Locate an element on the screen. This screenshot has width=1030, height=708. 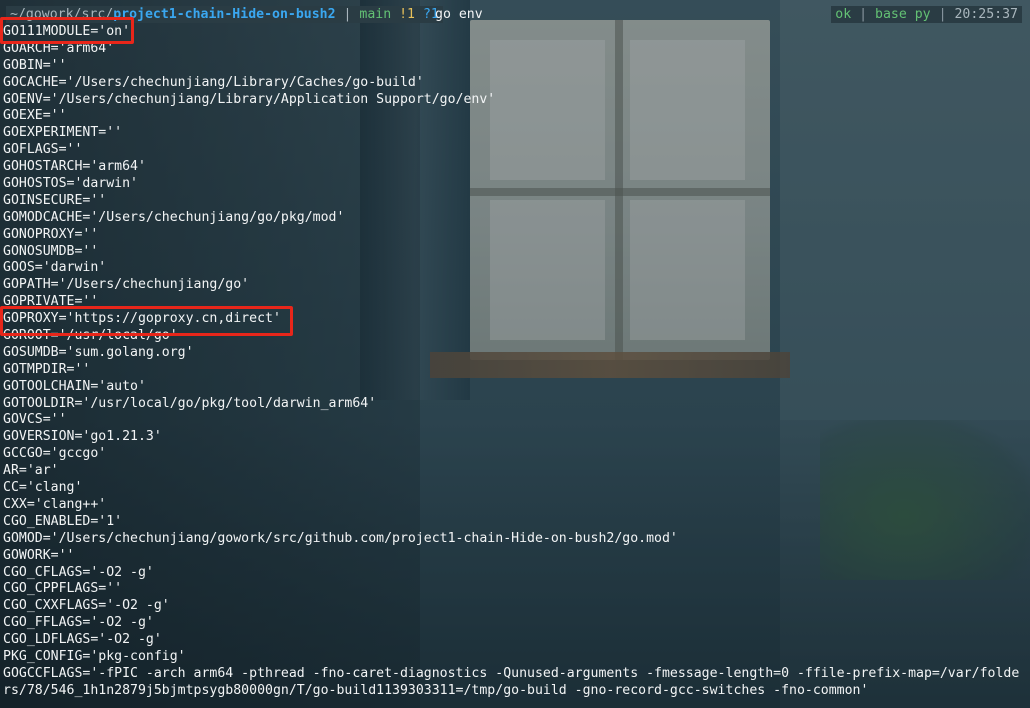
output-line: CGO_CXXFLAGS='-O2 -g' is located at coordinates (86, 606).